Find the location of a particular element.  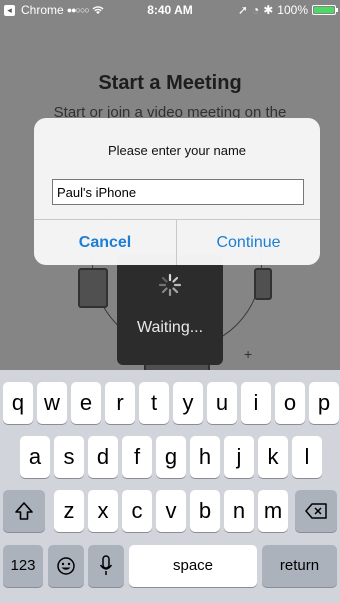

delete-key is located at coordinates (316, 511).